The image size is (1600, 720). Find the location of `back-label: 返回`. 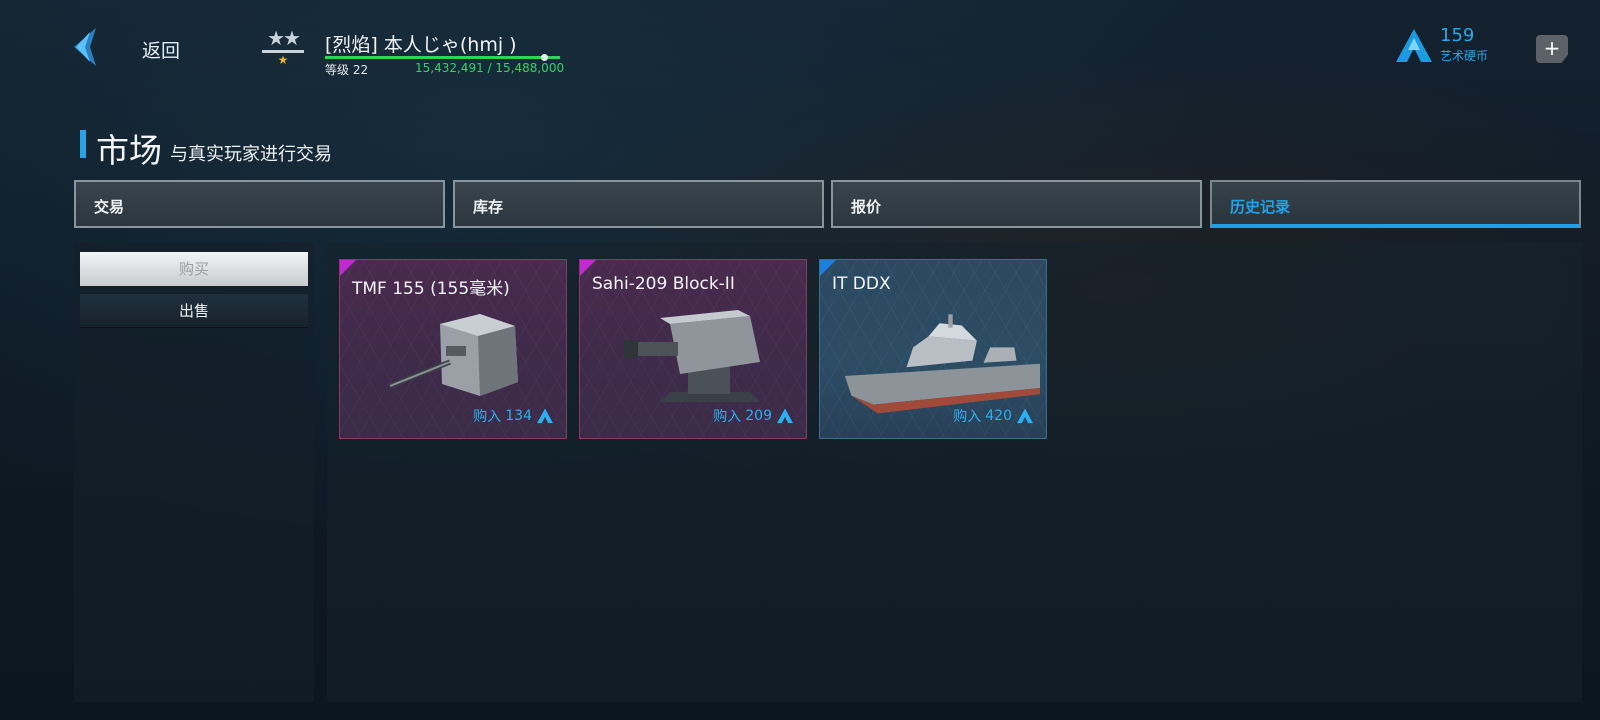

back-label: 返回 is located at coordinates (161, 49).